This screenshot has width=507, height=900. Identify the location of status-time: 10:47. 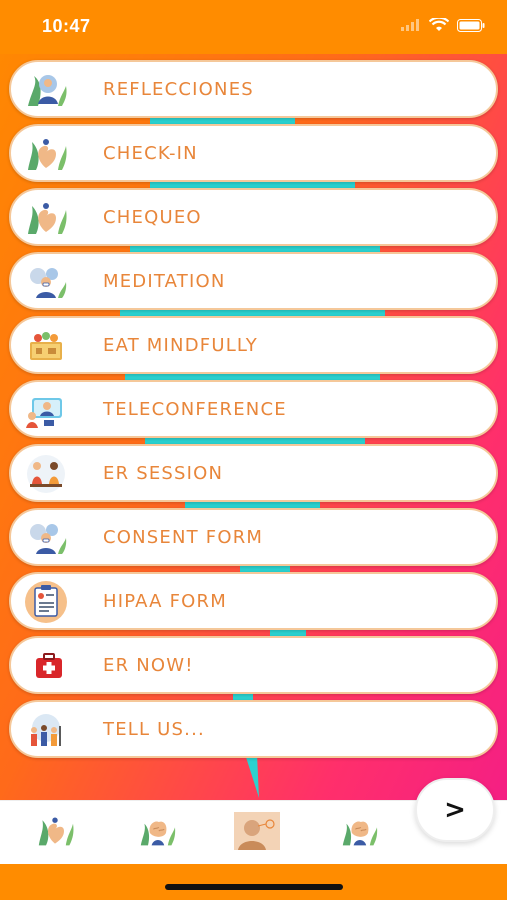
(66, 26).